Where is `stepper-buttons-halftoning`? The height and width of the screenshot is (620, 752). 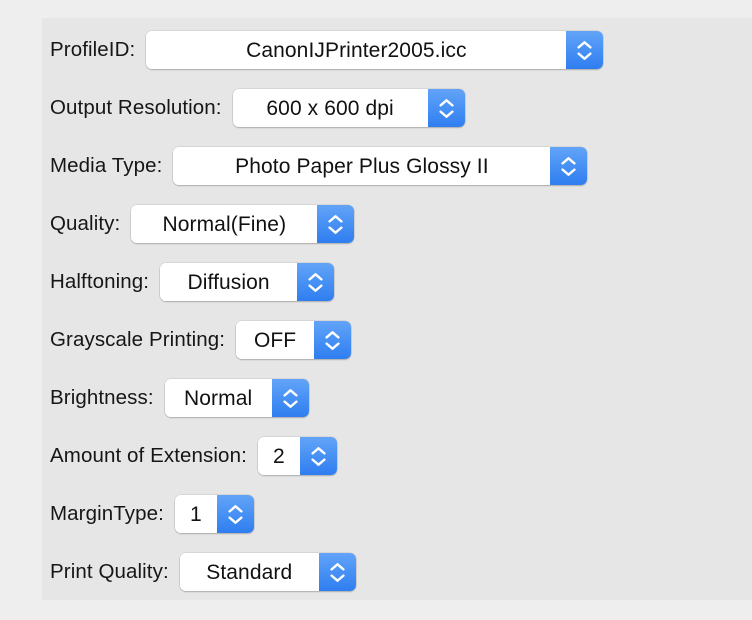
stepper-buttons-halftoning is located at coordinates (316, 282).